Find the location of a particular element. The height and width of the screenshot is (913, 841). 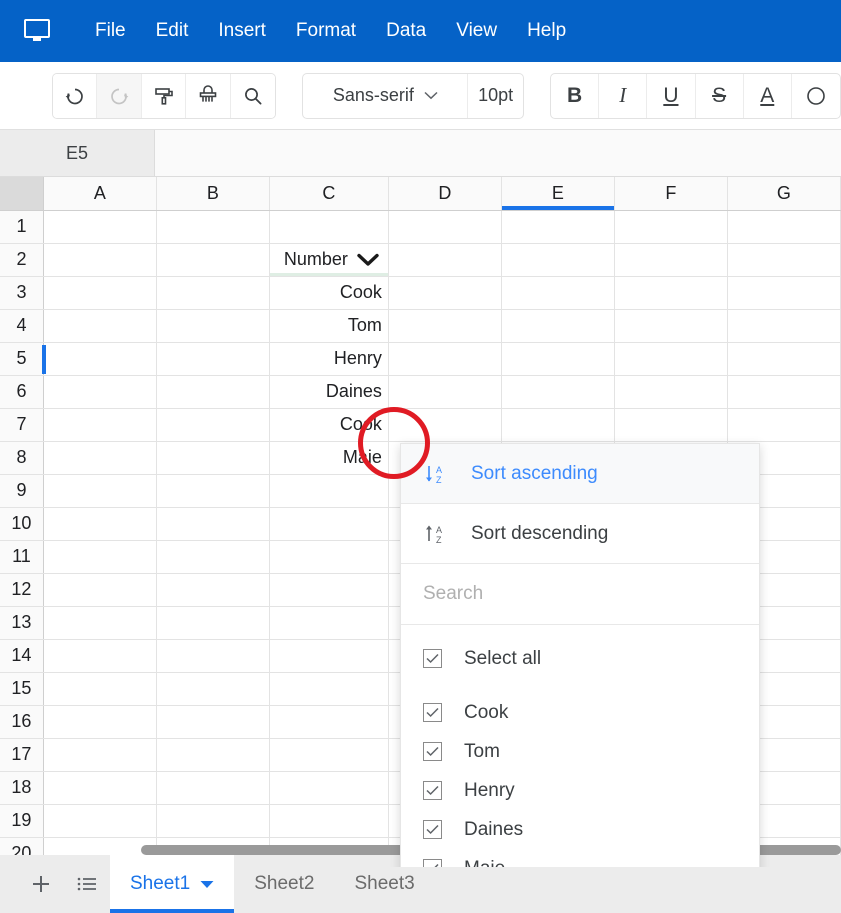

cell-d5 is located at coordinates (445, 359).